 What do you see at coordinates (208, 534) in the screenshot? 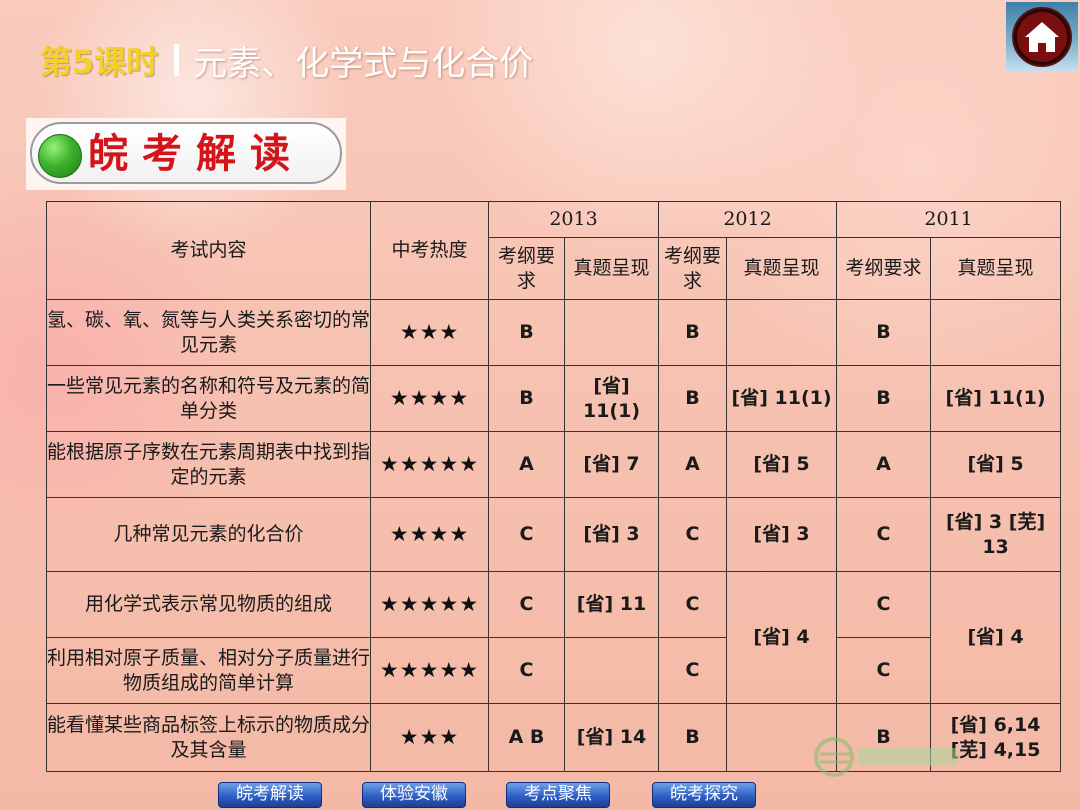
I see `row-content: 几种常见元素的化合价` at bounding box center [208, 534].